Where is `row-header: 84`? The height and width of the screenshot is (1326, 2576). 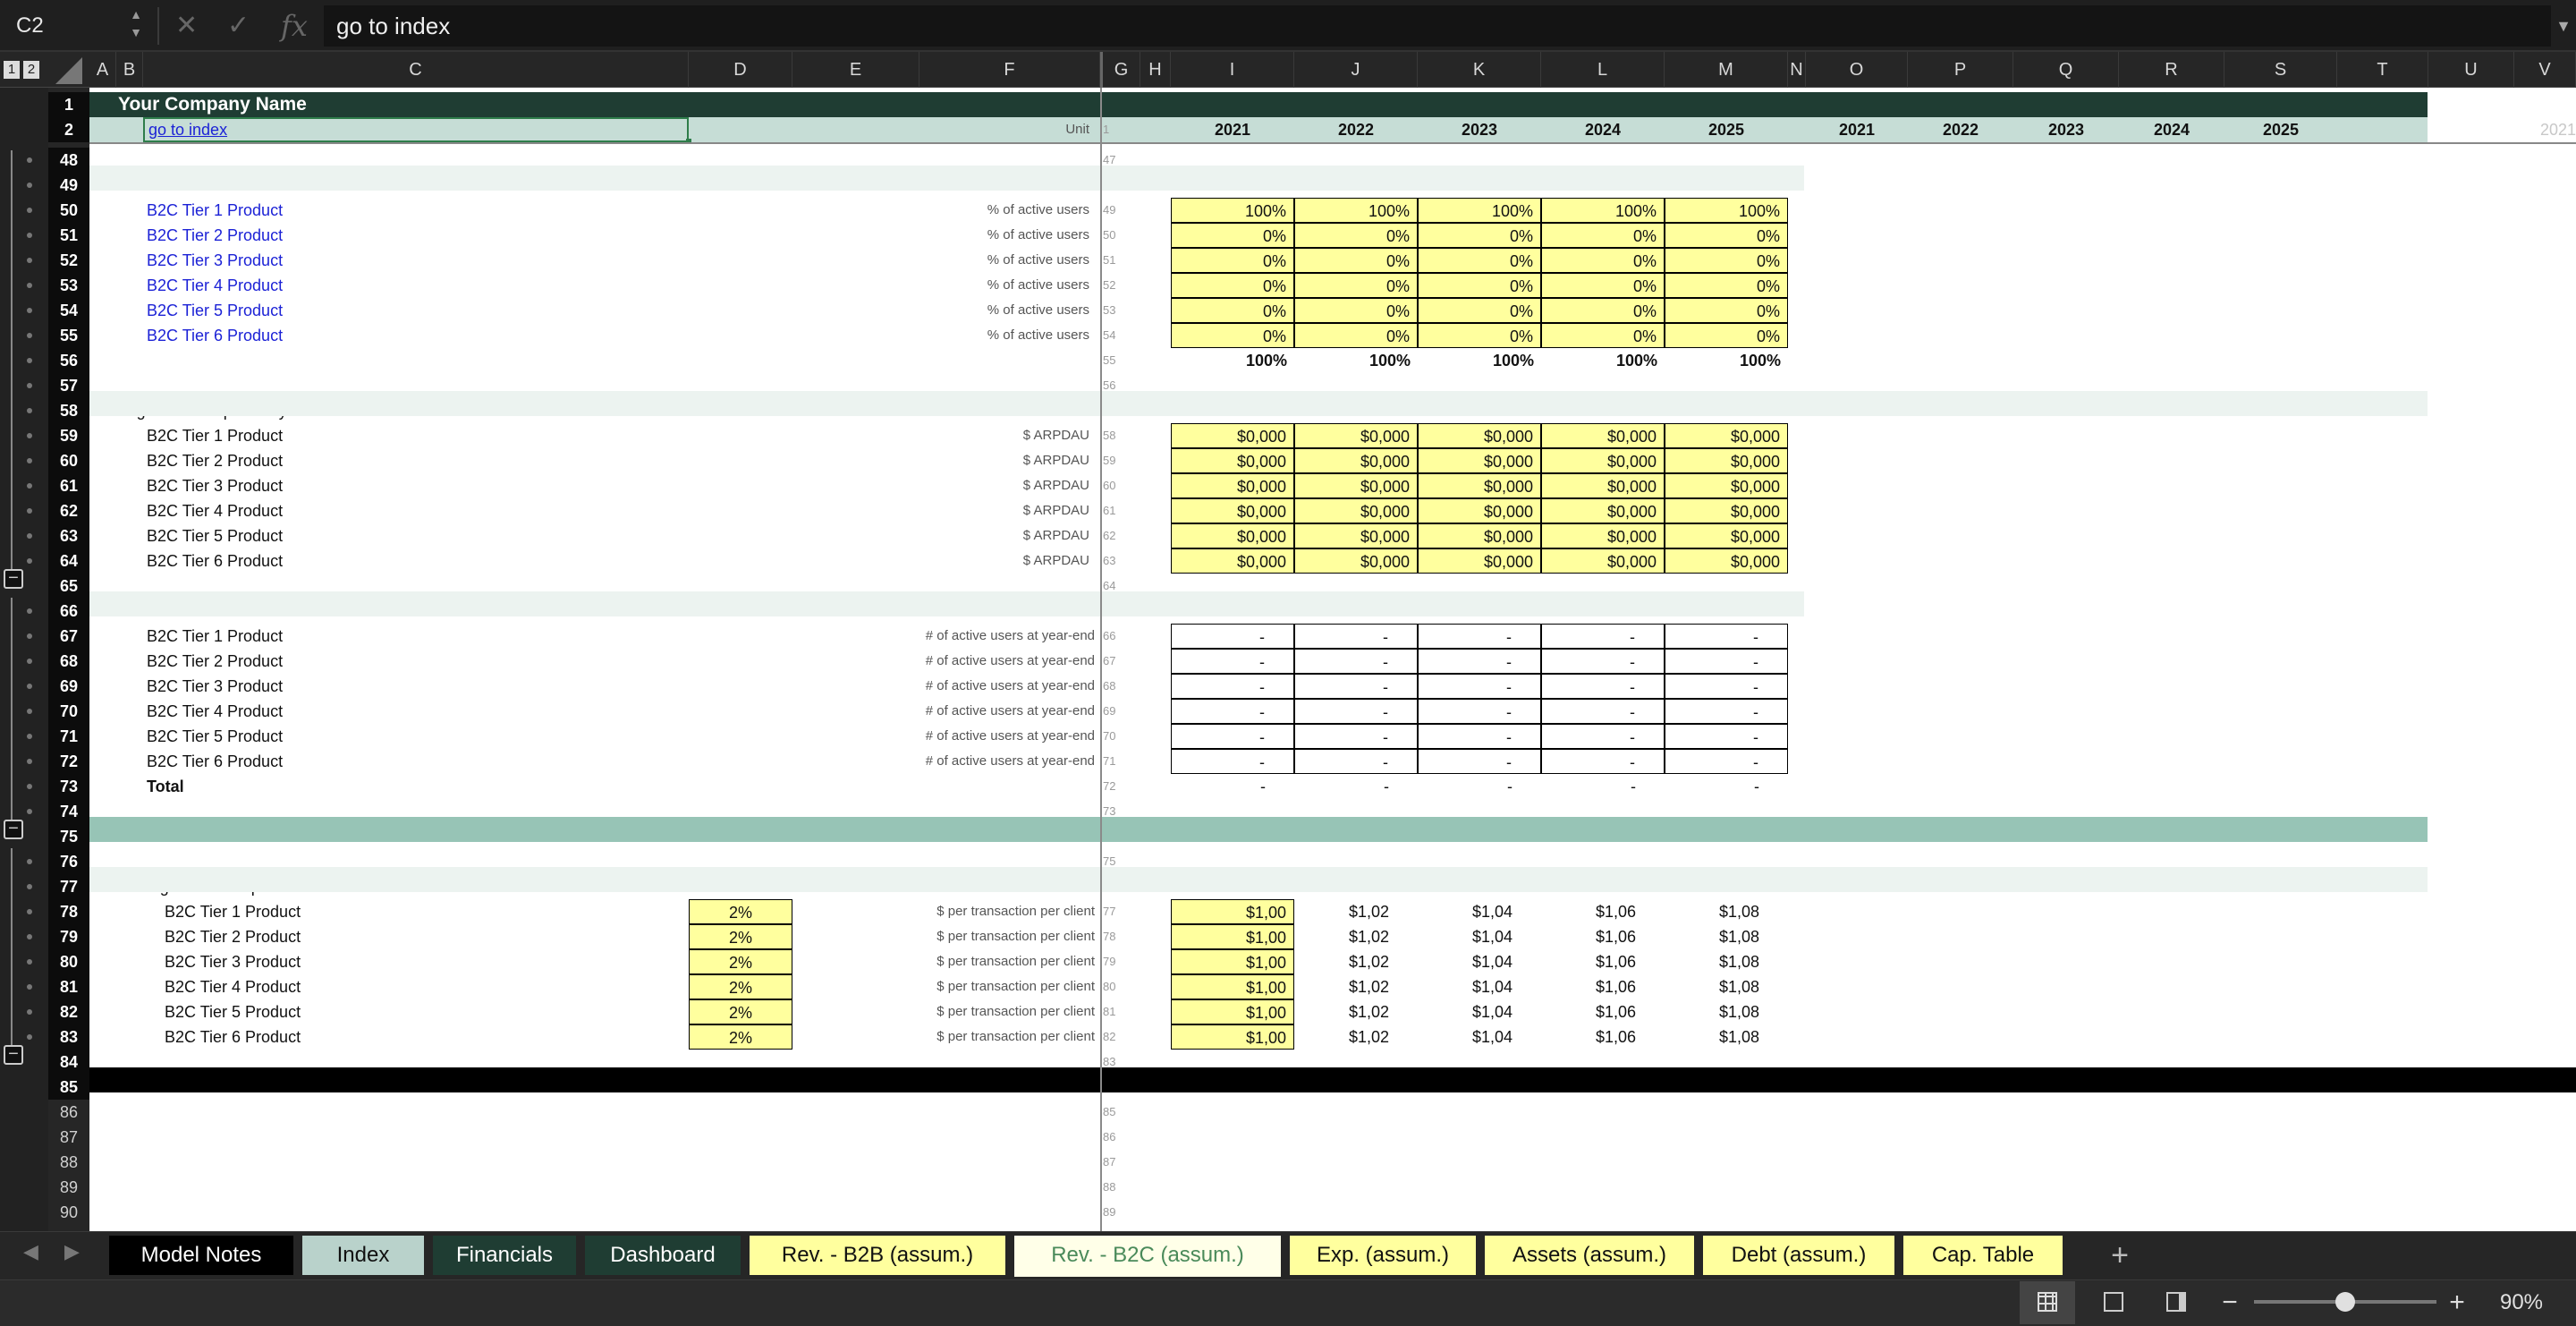 row-header: 84 is located at coordinates (68, 1062).